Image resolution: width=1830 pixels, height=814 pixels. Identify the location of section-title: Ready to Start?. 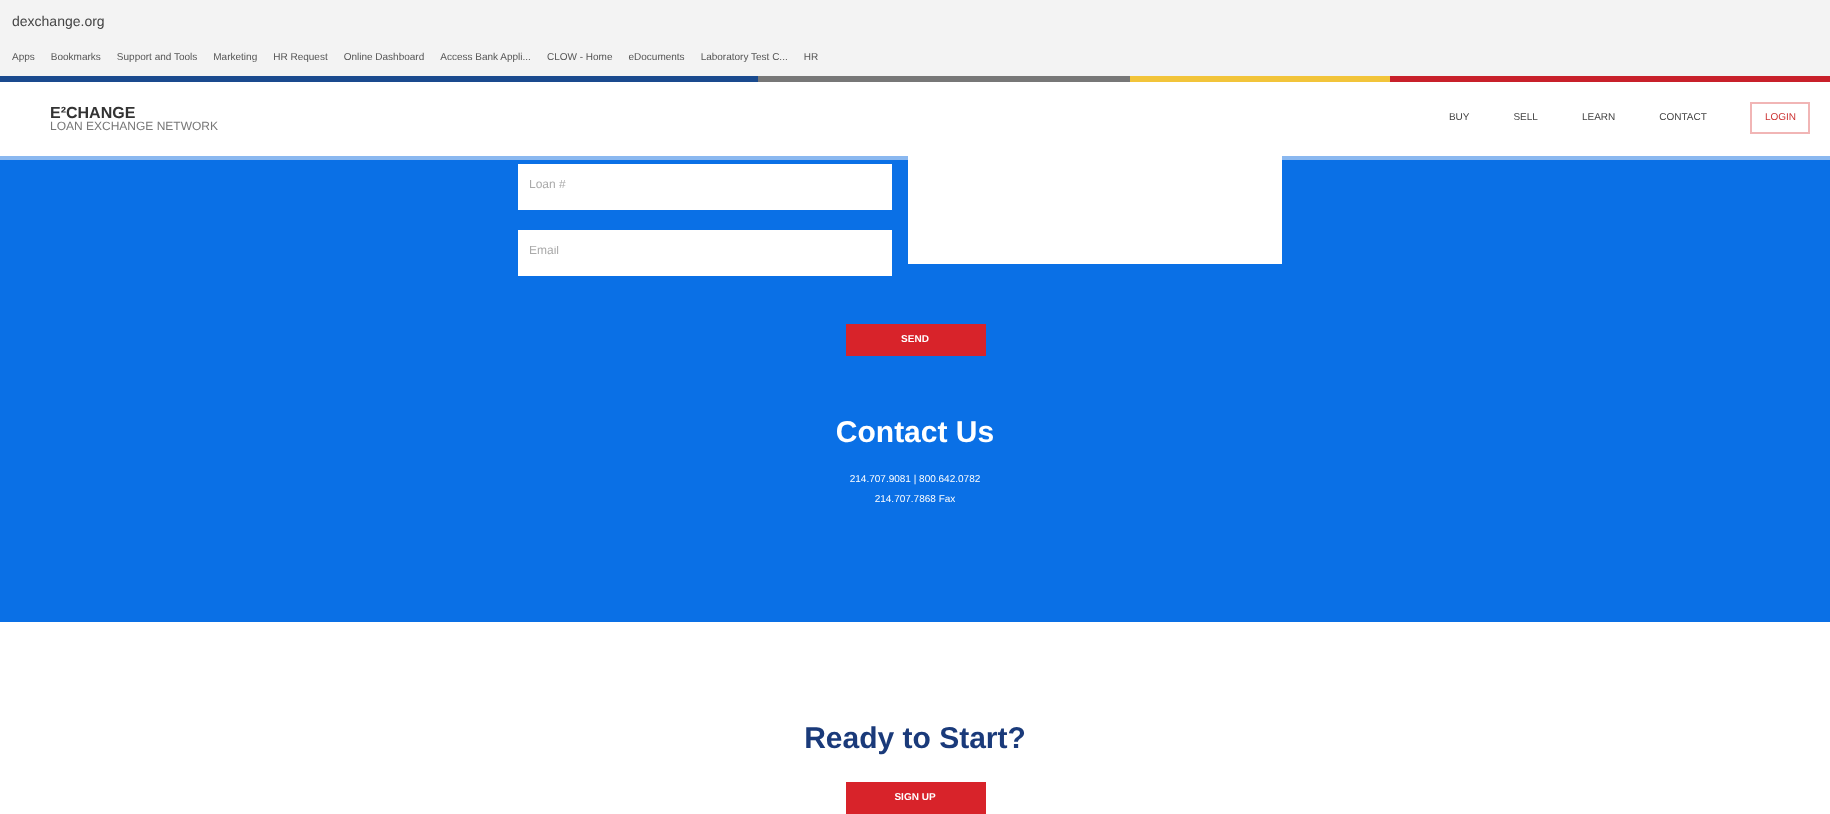
(915, 739).